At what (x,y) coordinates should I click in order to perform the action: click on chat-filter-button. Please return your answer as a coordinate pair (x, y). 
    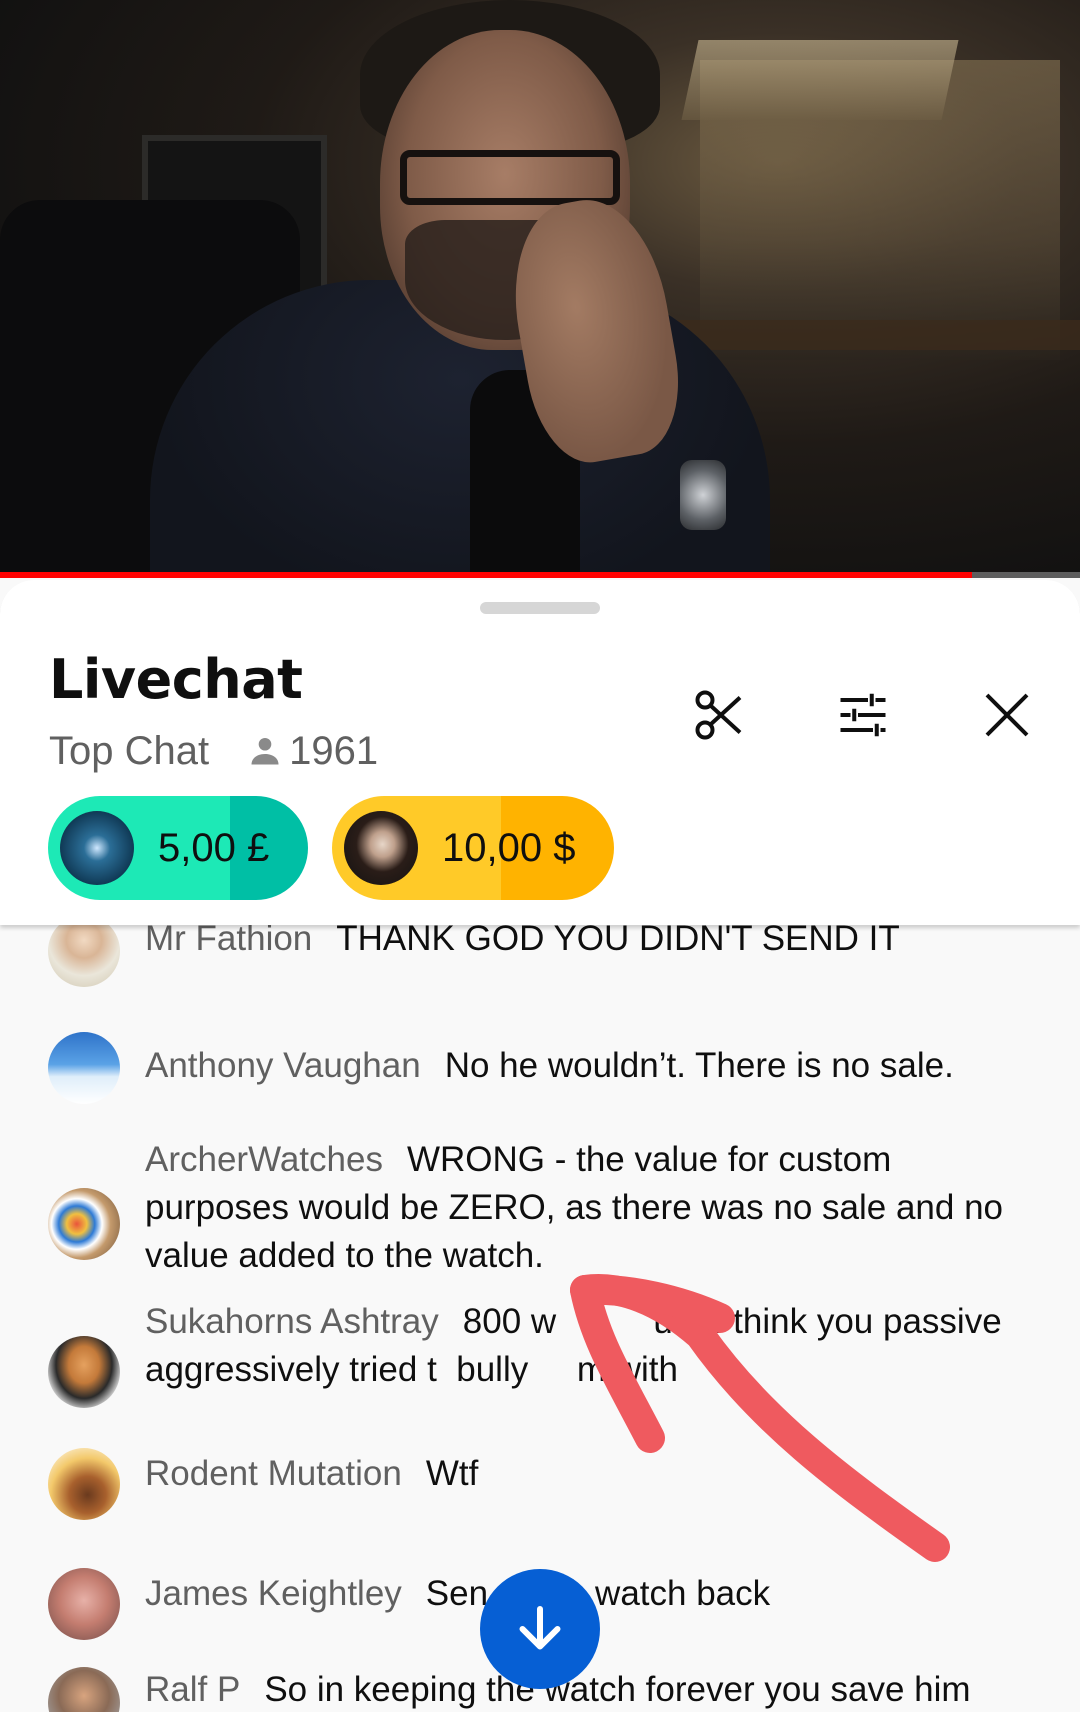
    Looking at the image, I should click on (863, 715).